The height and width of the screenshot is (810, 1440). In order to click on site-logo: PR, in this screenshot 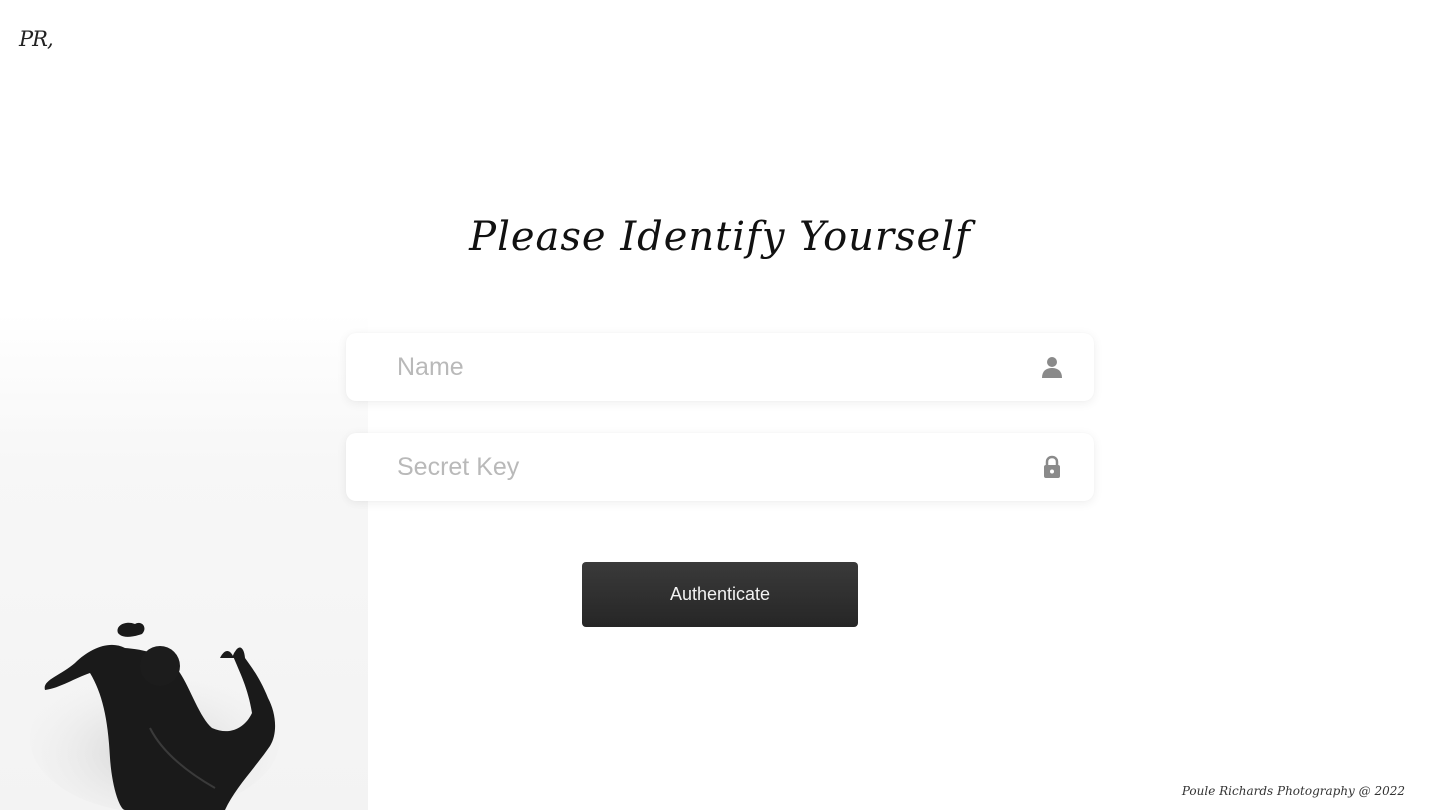, I will do `click(36, 39)`.